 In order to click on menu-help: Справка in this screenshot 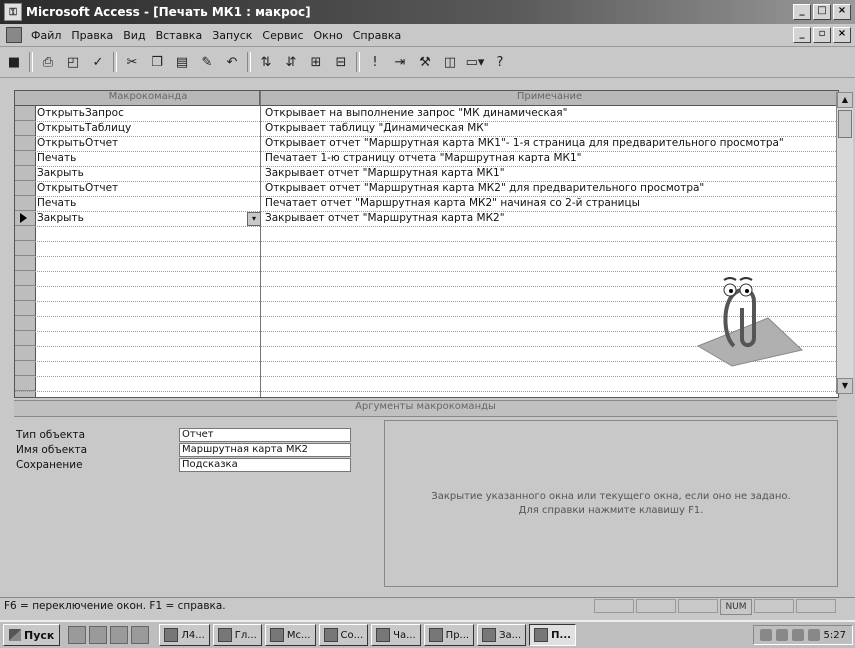, I will do `click(377, 35)`.